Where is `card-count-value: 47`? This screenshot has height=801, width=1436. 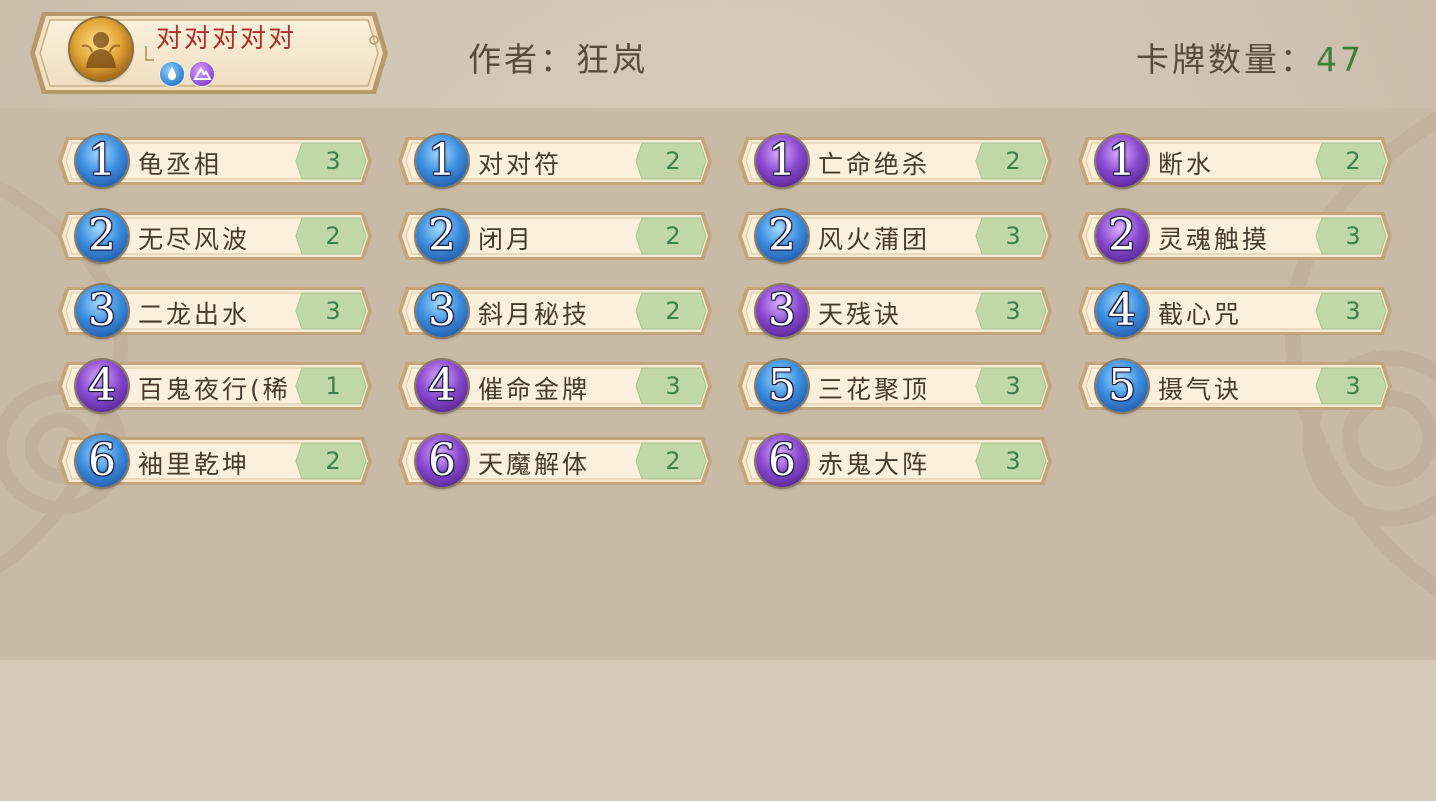
card-count-value: 47 is located at coordinates (1340, 59).